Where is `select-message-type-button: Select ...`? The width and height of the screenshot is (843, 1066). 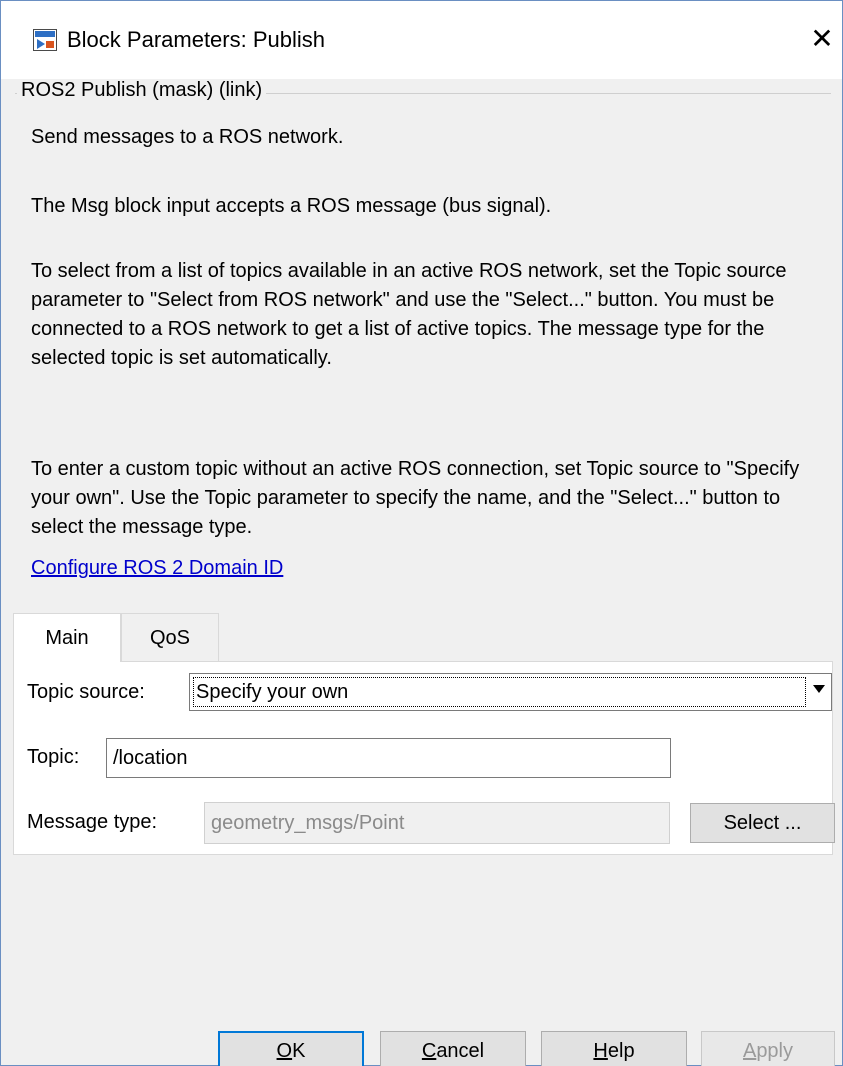 select-message-type-button: Select ... is located at coordinates (762, 823).